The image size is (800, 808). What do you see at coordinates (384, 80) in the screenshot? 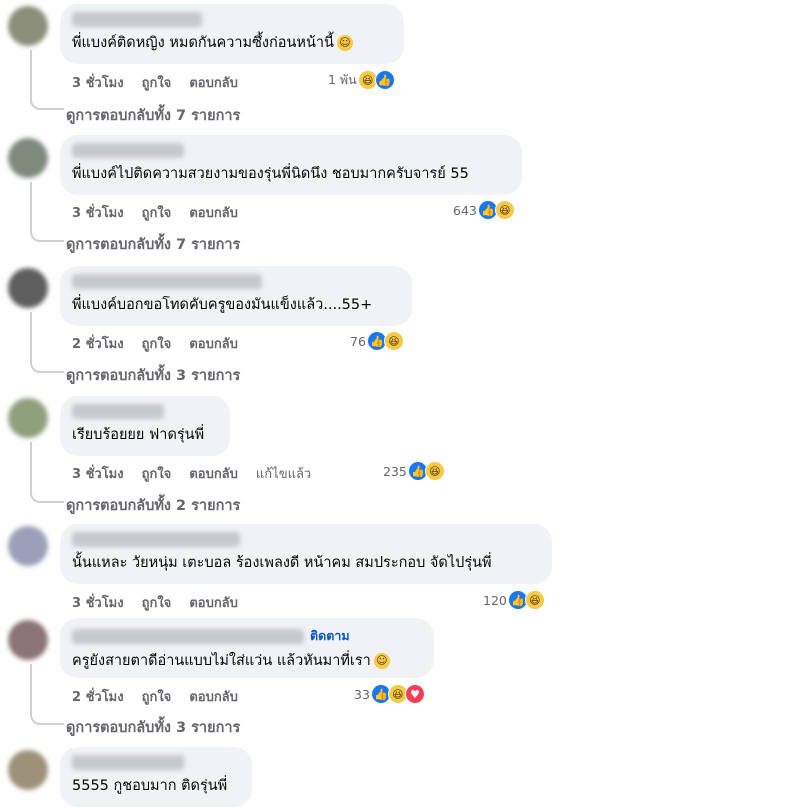
I see `like-reaction-icon: 👍` at bounding box center [384, 80].